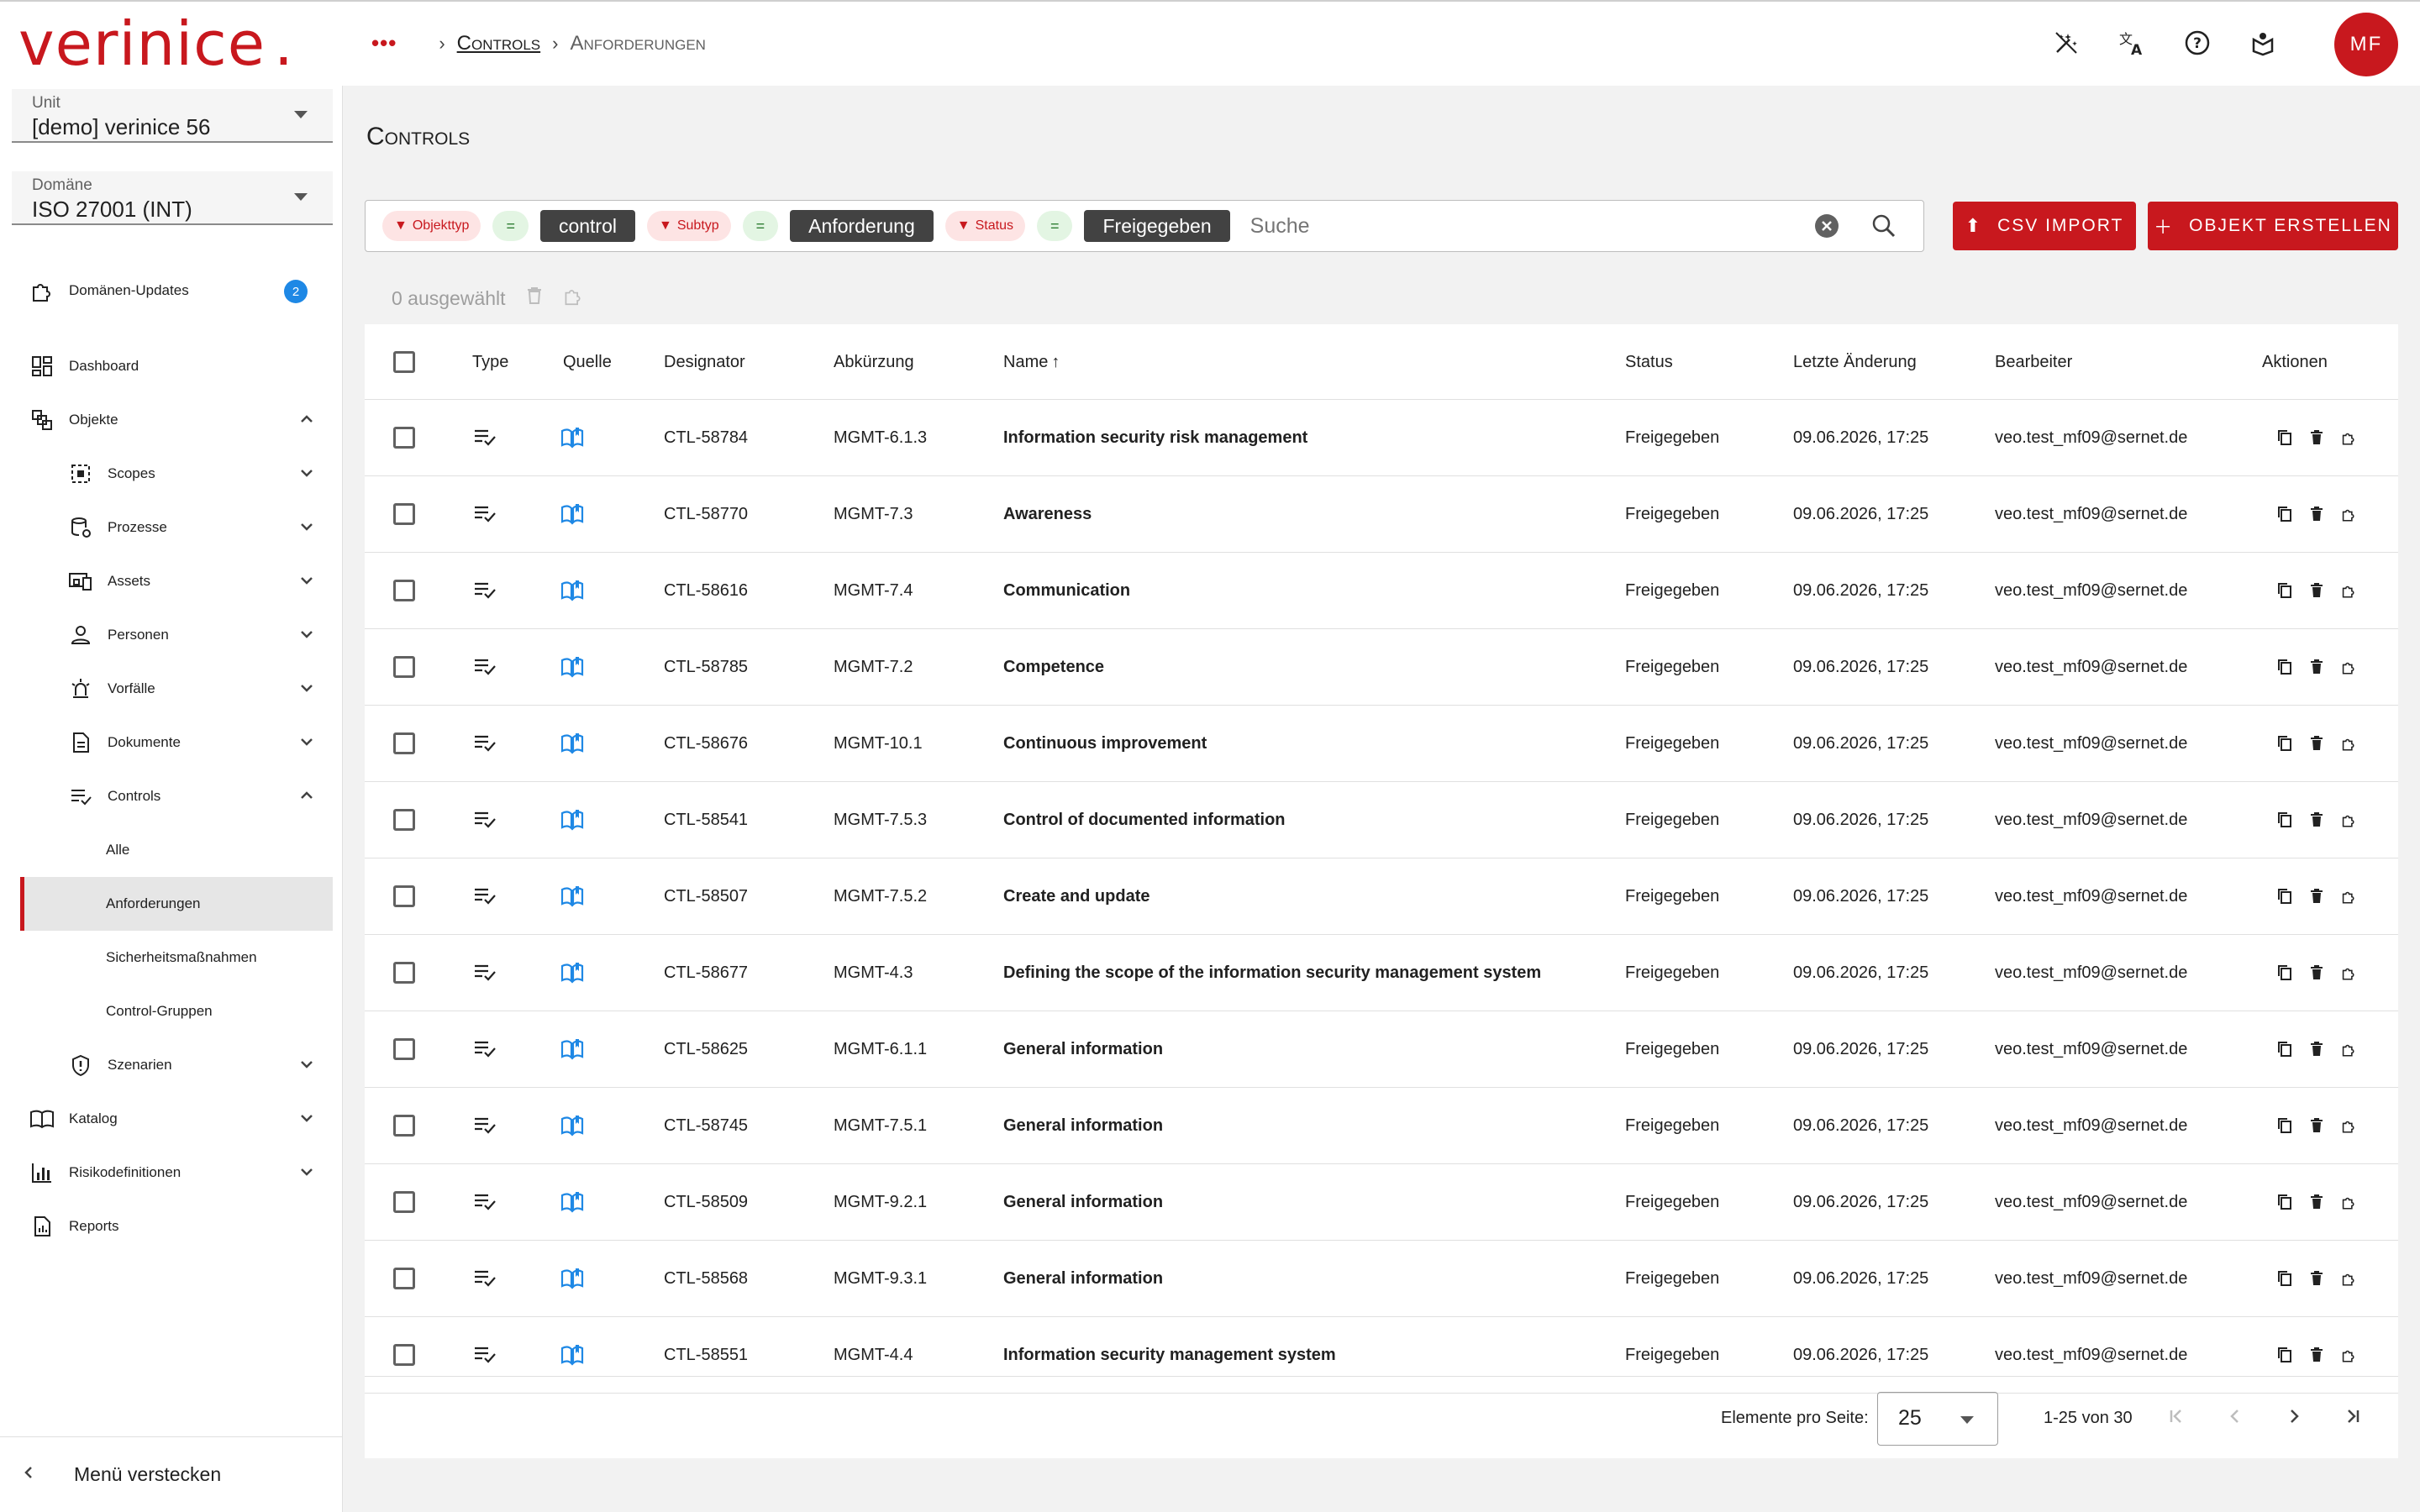  I want to click on sidebar-item-objekte: Objekte, so click(181, 420).